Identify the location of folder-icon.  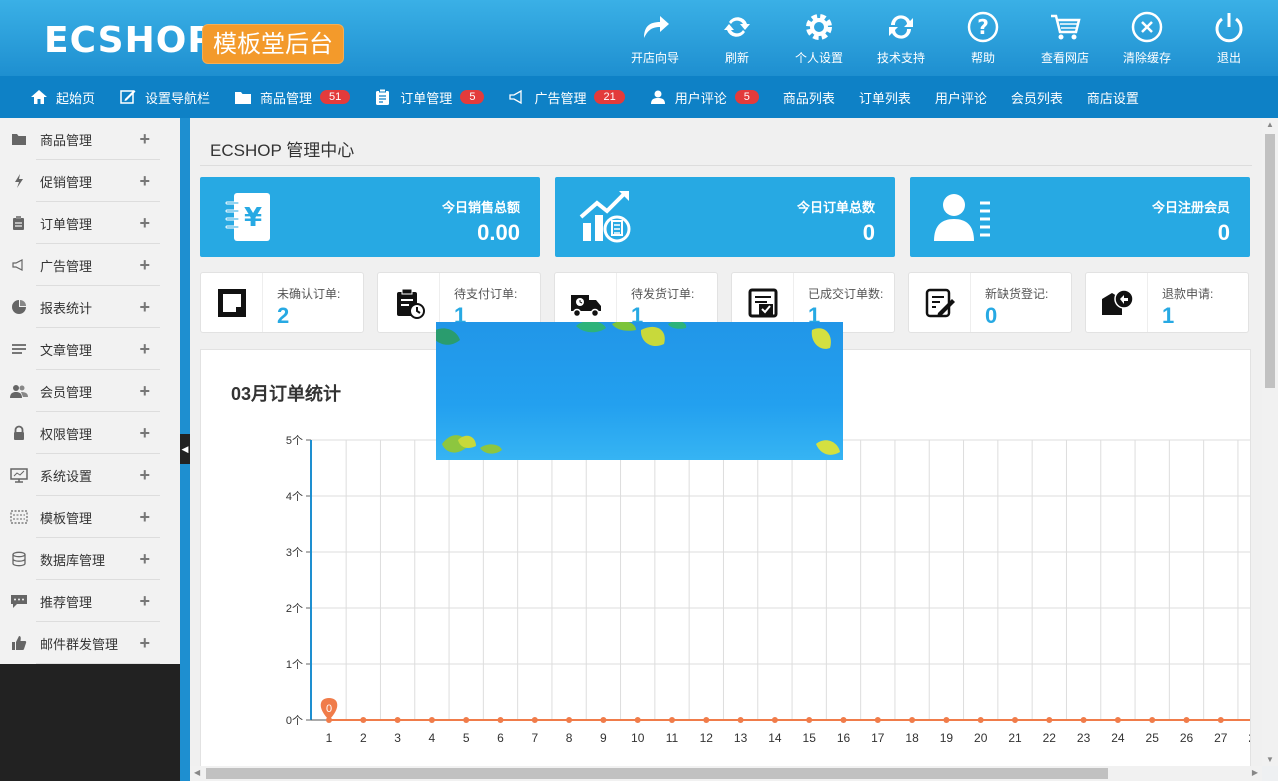
(243, 97).